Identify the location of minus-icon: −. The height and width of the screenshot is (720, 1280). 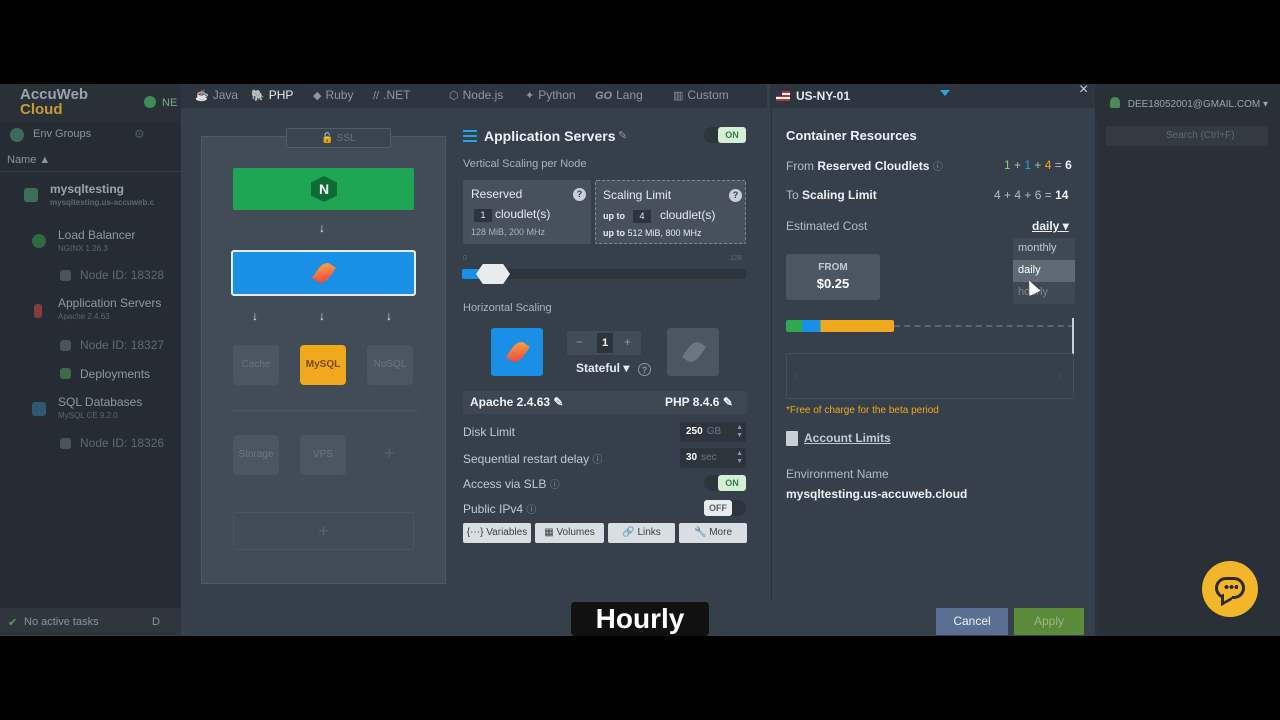
(579, 342).